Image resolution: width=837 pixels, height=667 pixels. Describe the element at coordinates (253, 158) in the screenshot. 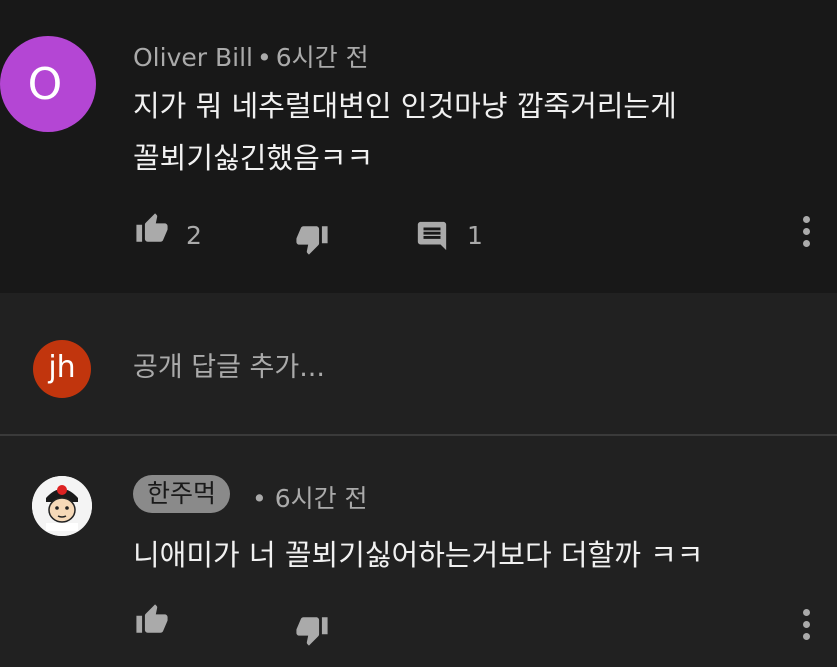

I see `comment-text-line: 꼴뵈기싫긴했음ㅋㅋ` at that location.